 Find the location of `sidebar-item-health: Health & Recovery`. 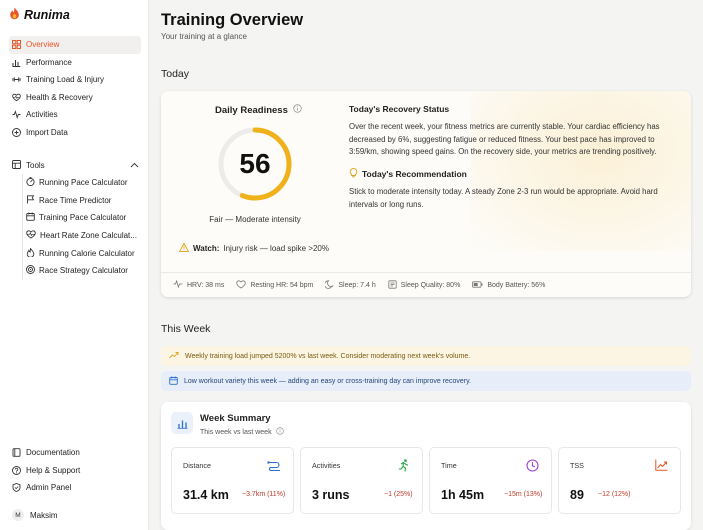

sidebar-item-health: Health & Recovery is located at coordinates (75, 98).